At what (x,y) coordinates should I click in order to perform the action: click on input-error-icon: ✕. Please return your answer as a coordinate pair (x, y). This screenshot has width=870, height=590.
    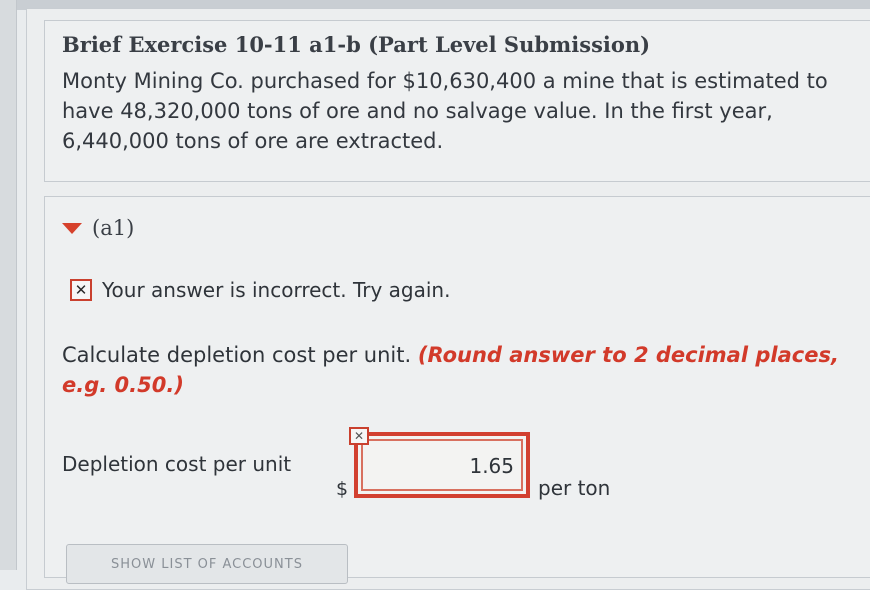
    Looking at the image, I should click on (359, 436).